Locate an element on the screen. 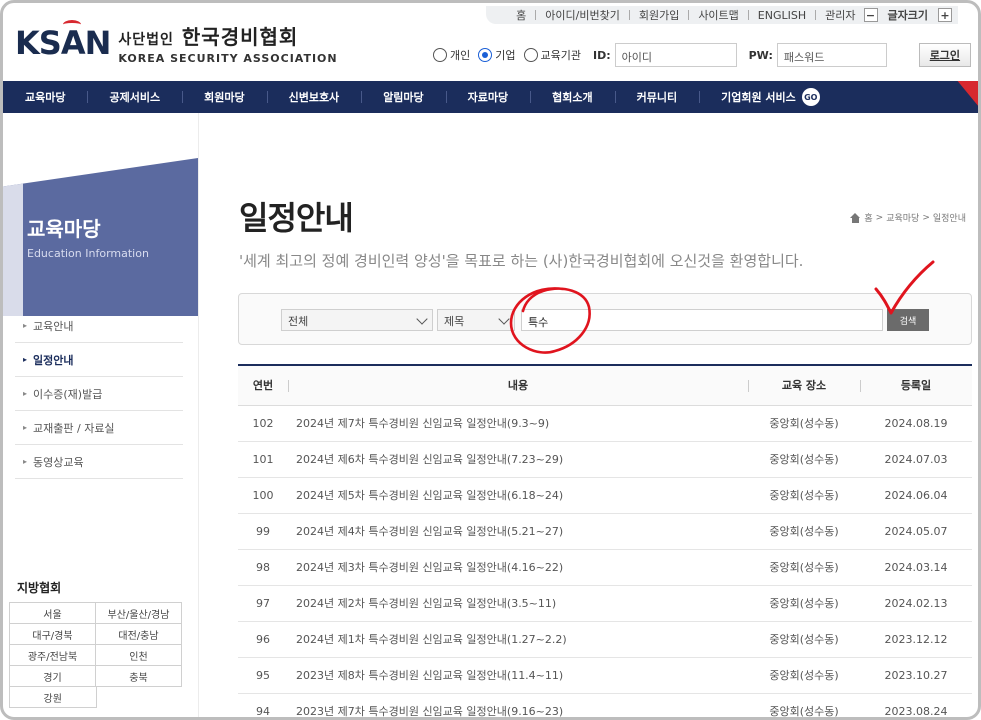  nav-item-mutual-aid: 공제서비스 is located at coordinates (134, 97).